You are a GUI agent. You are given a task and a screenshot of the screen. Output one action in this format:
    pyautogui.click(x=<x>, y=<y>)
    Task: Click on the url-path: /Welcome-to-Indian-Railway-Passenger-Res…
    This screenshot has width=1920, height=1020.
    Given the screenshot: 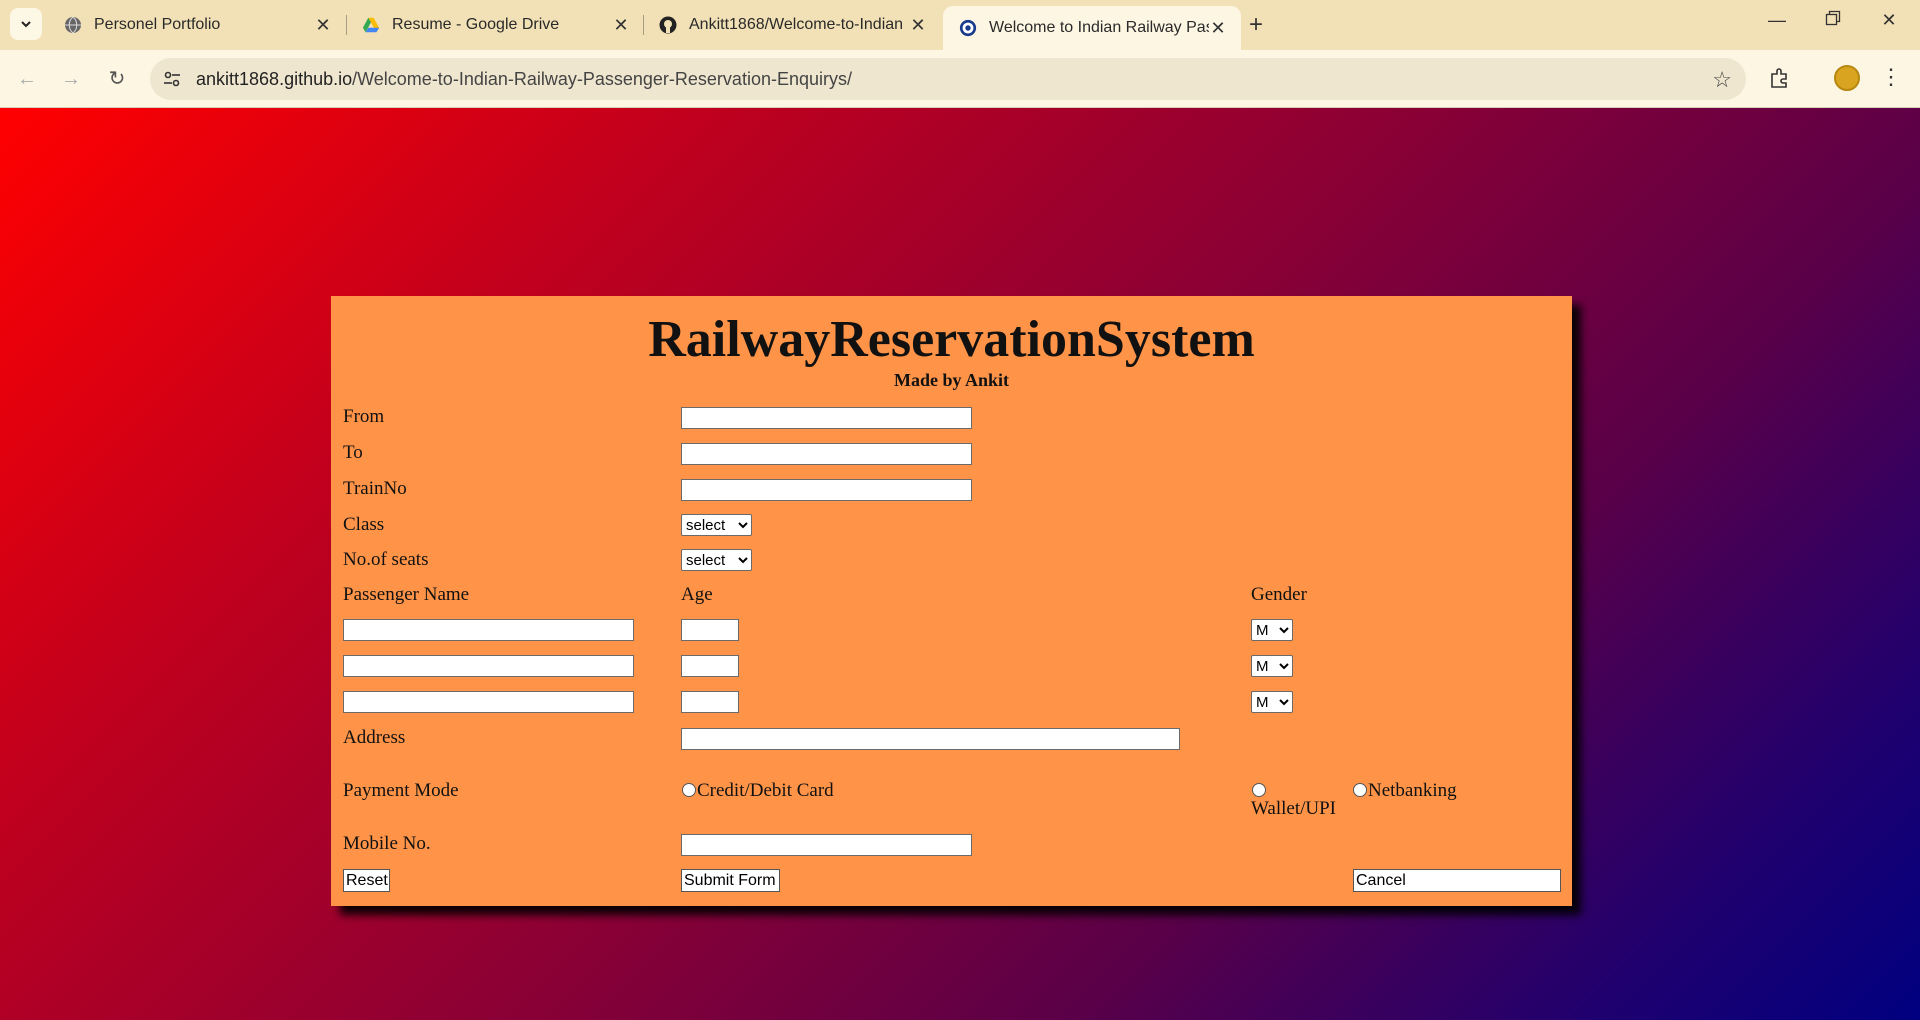 What is the action you would take?
    pyautogui.click(x=602, y=78)
    